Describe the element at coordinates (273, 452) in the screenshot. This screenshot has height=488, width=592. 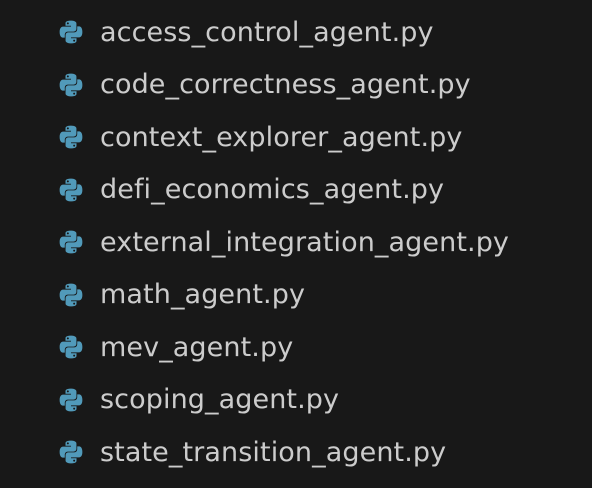
I see `file-name: state_transition_agent.py` at that location.